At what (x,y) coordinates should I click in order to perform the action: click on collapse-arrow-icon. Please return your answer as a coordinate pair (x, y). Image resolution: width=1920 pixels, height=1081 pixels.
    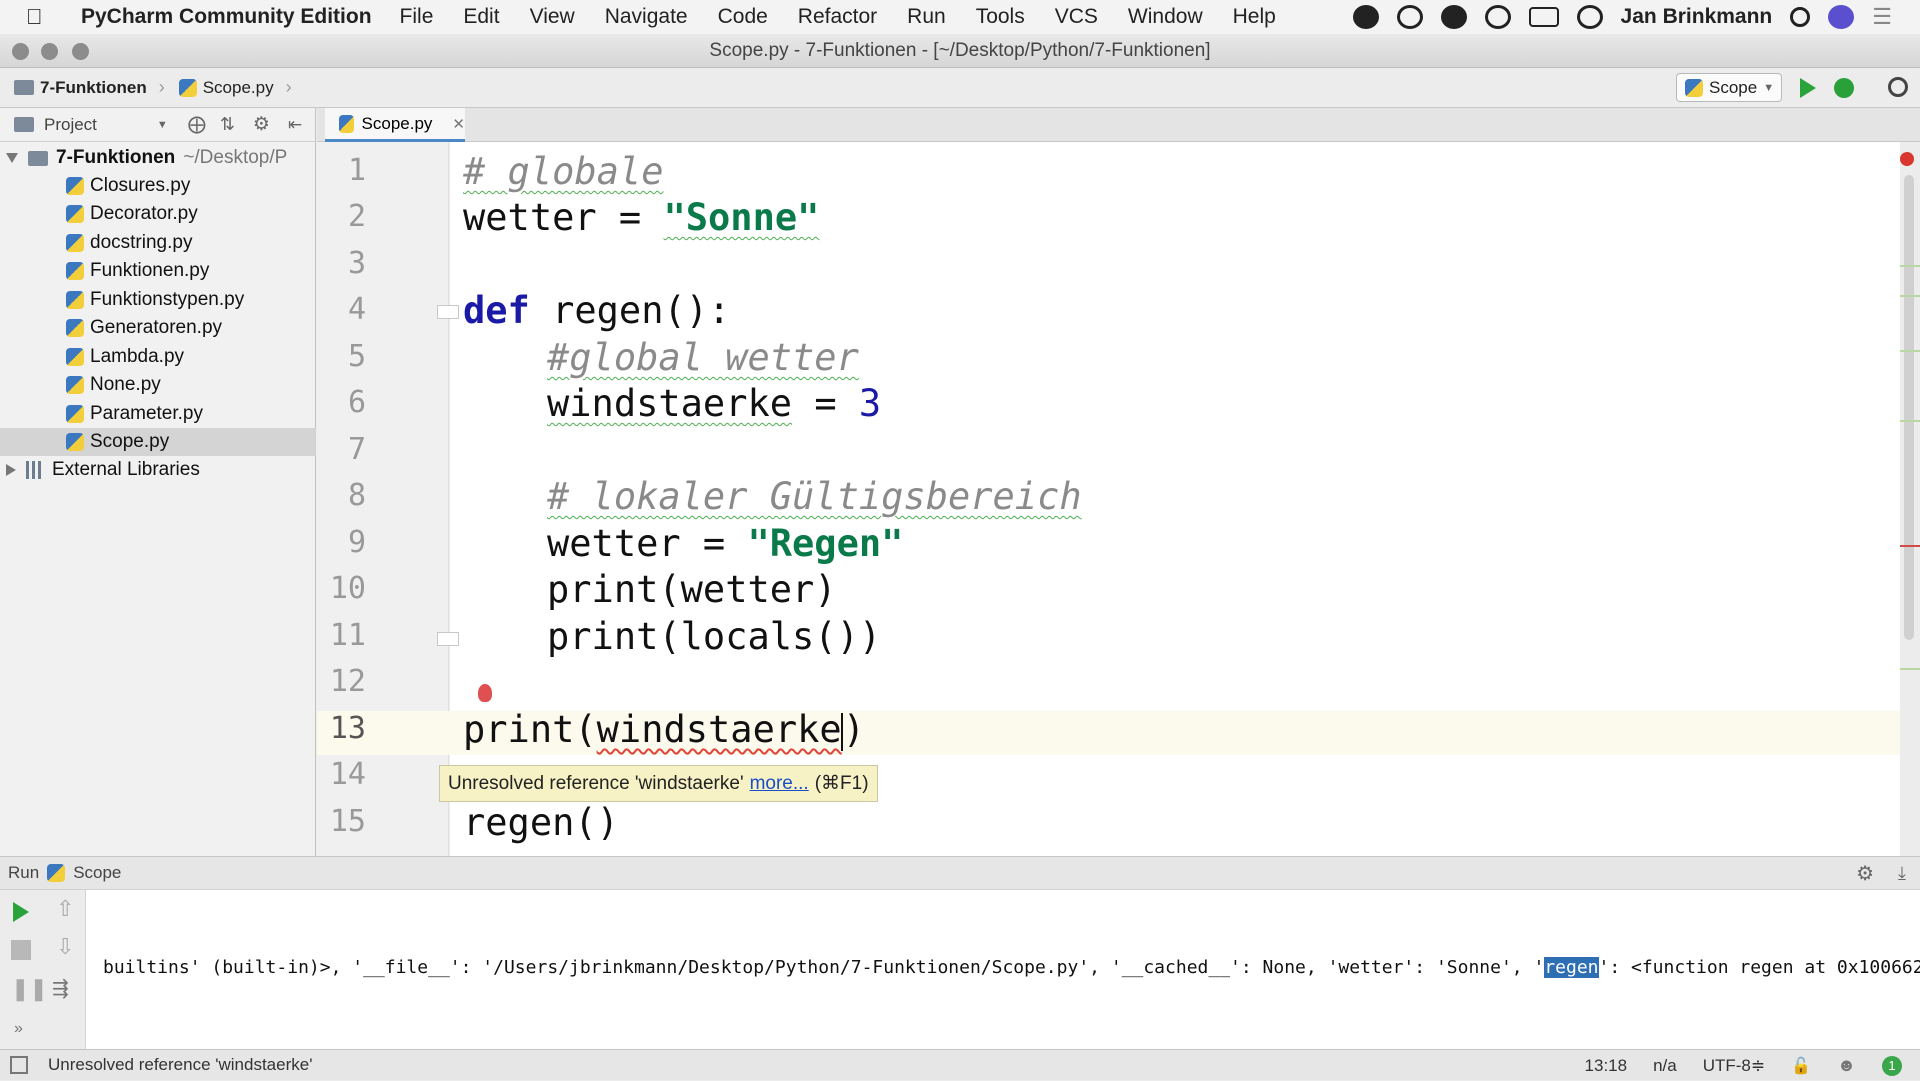
    Looking at the image, I should click on (11, 470).